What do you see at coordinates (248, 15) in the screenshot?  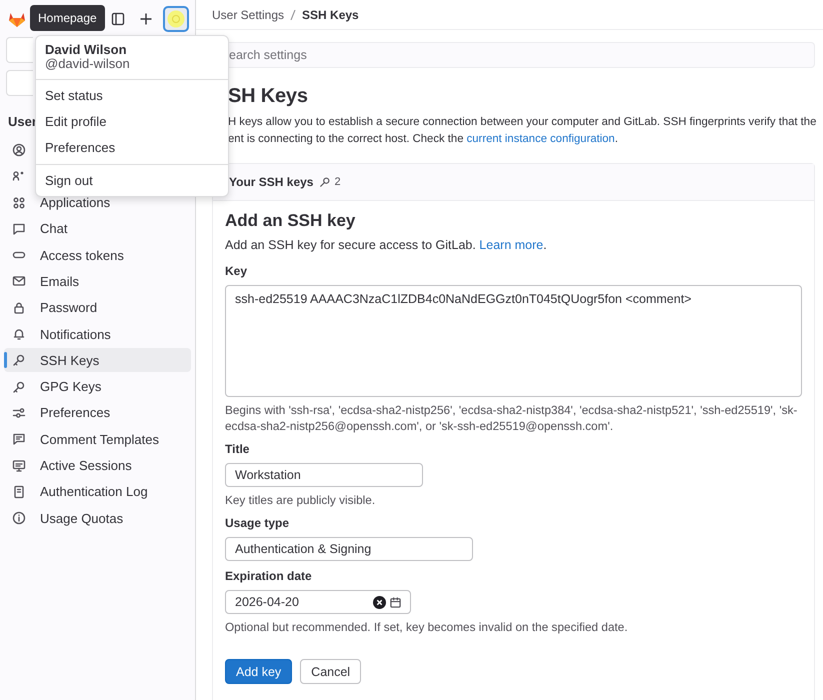 I see `breadcrumb-link: User Settings` at bounding box center [248, 15].